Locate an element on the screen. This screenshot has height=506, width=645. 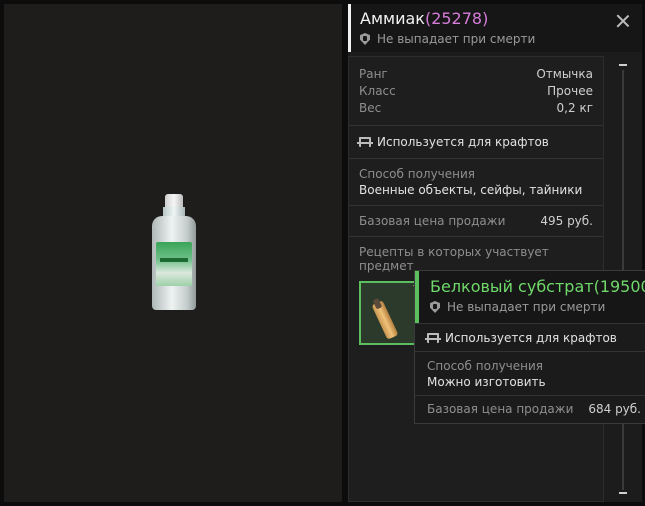
tooltip-price-row: Базовая цена продажи 684 руб. is located at coordinates (530, 408).